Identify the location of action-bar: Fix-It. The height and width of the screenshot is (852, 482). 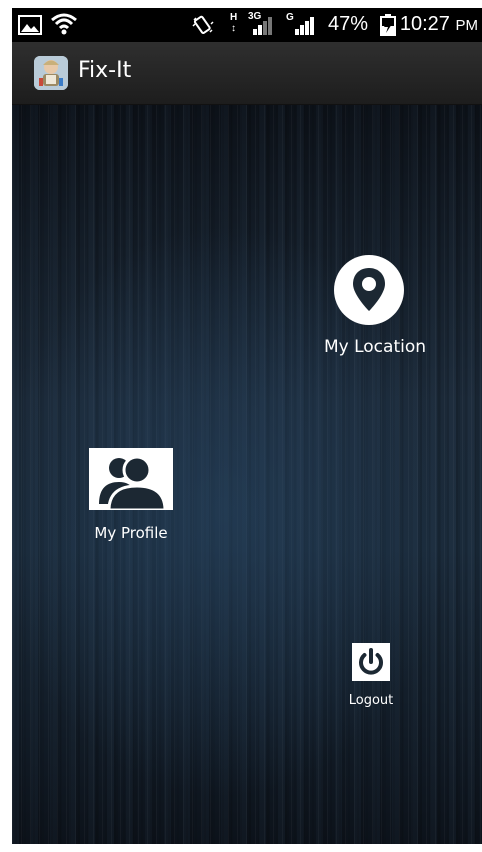
(247, 73).